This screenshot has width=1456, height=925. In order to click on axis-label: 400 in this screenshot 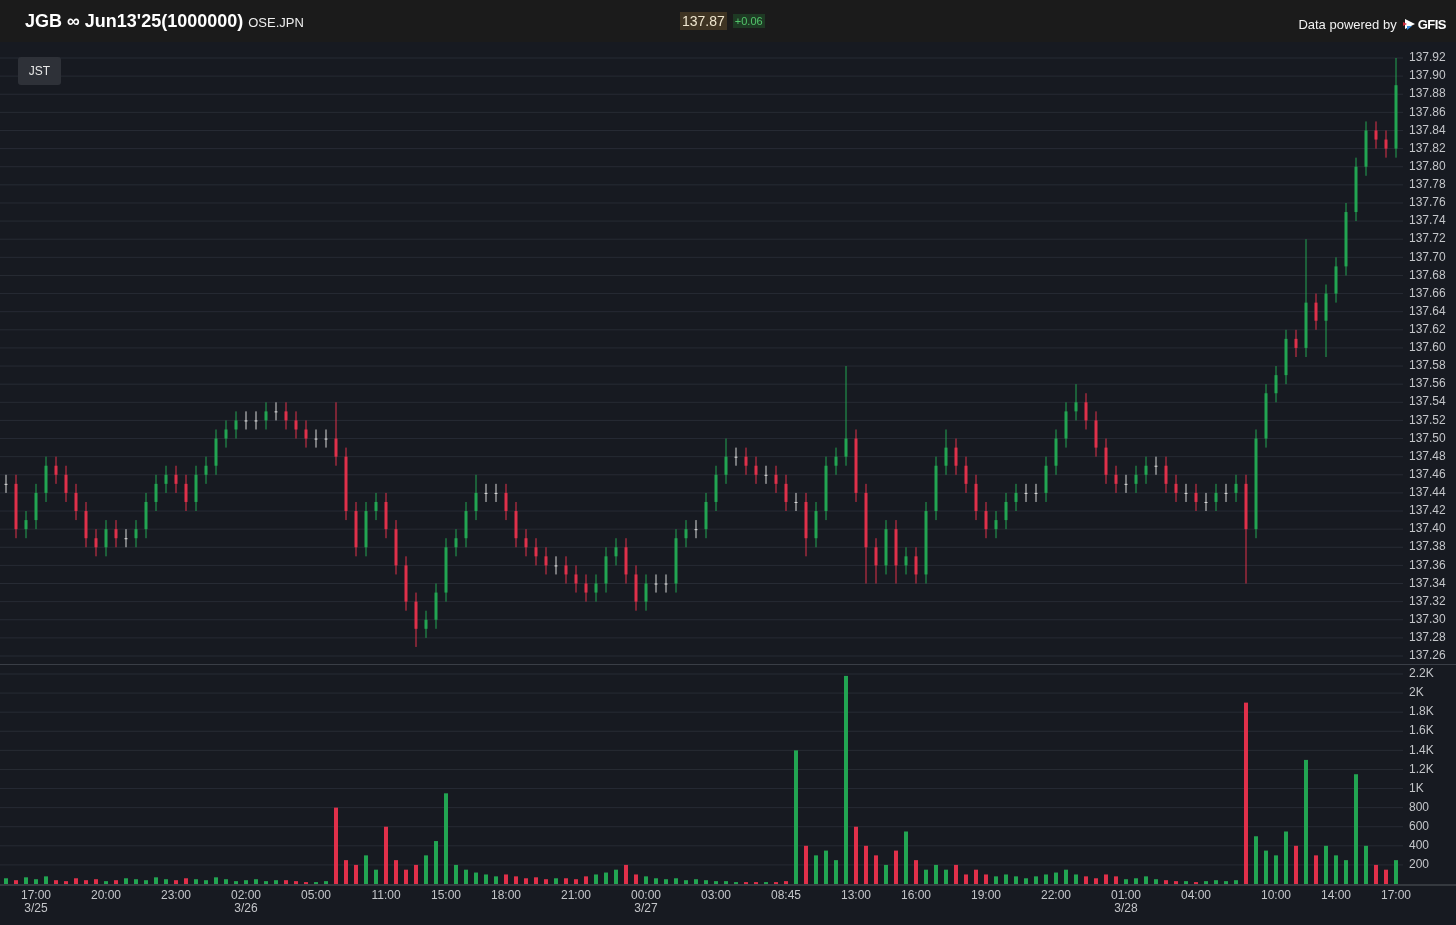, I will do `click(1419, 845)`.